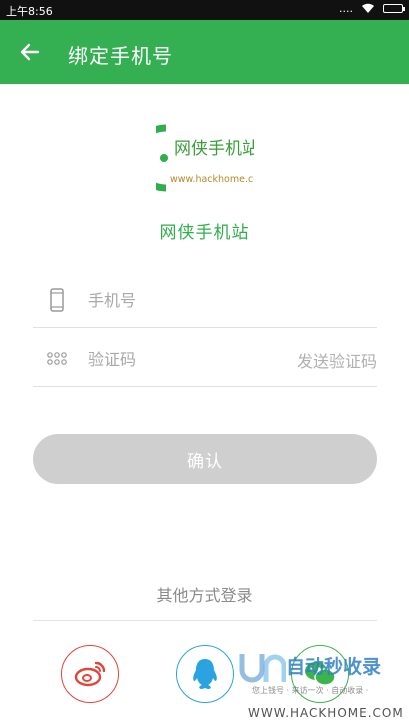  What do you see at coordinates (57, 300) in the screenshot?
I see `phone-icon` at bounding box center [57, 300].